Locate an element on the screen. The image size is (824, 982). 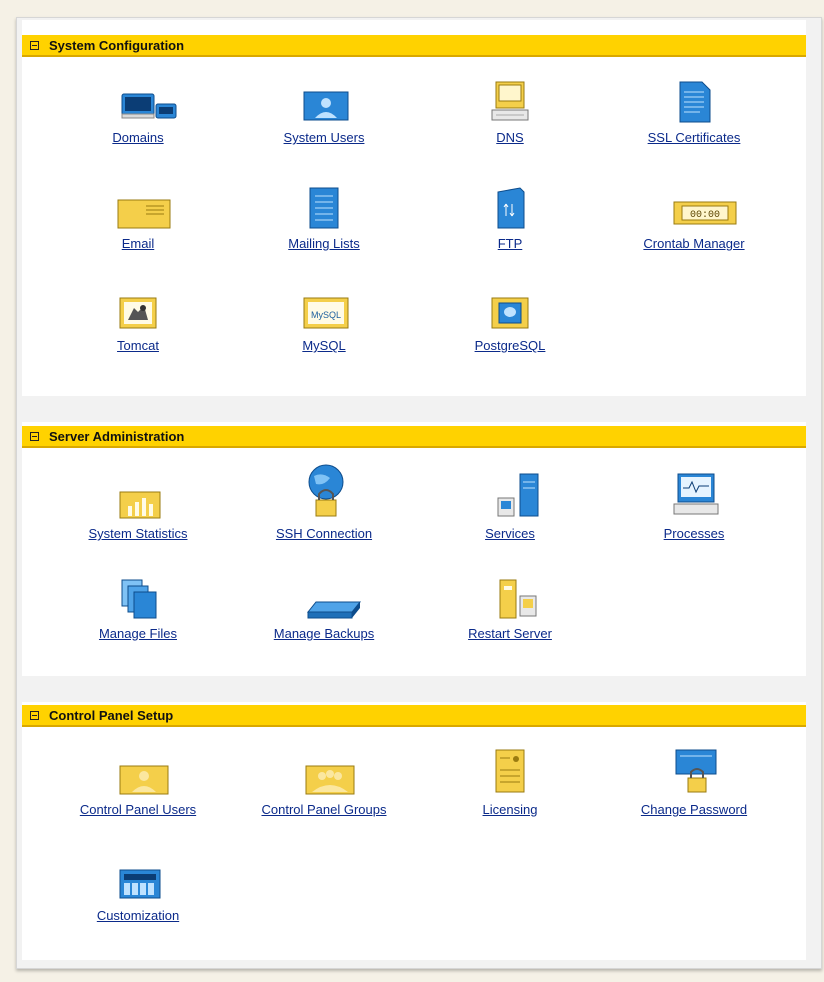
item-label: SSL Certificates is located at coordinates (694, 137).